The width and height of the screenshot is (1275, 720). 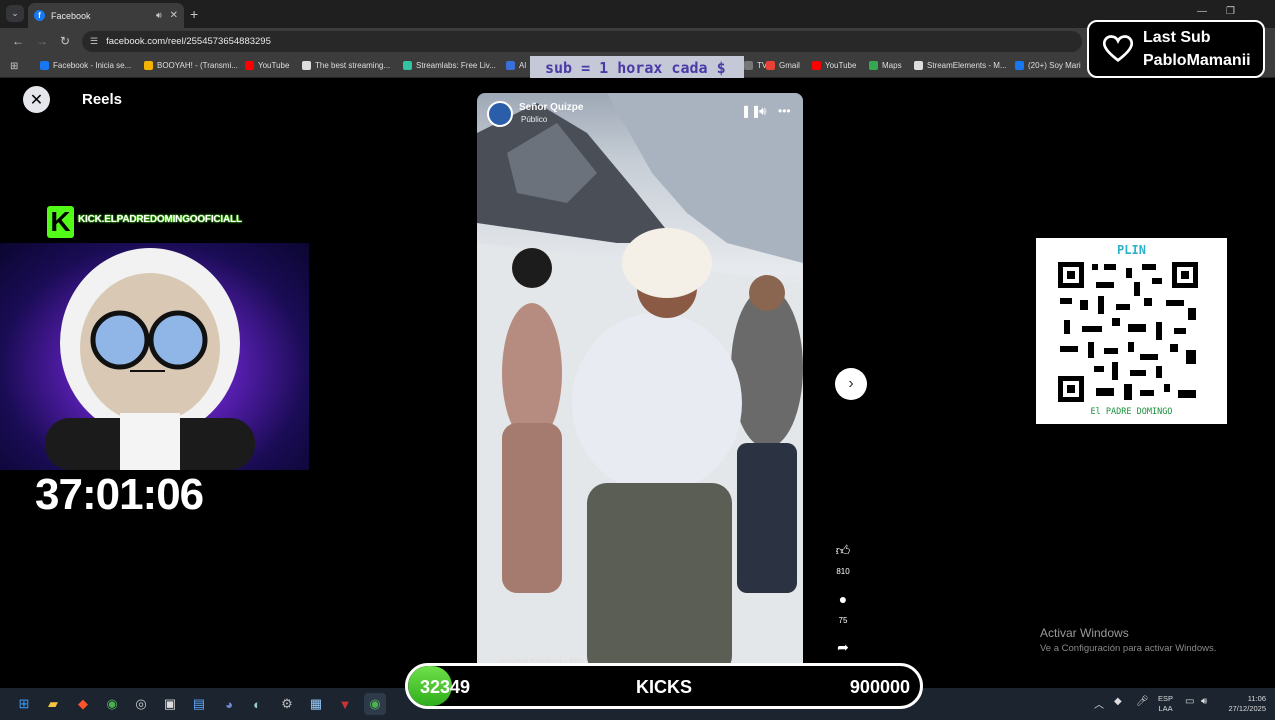 I want to click on network-icon: ▭, so click(x=1189, y=701).